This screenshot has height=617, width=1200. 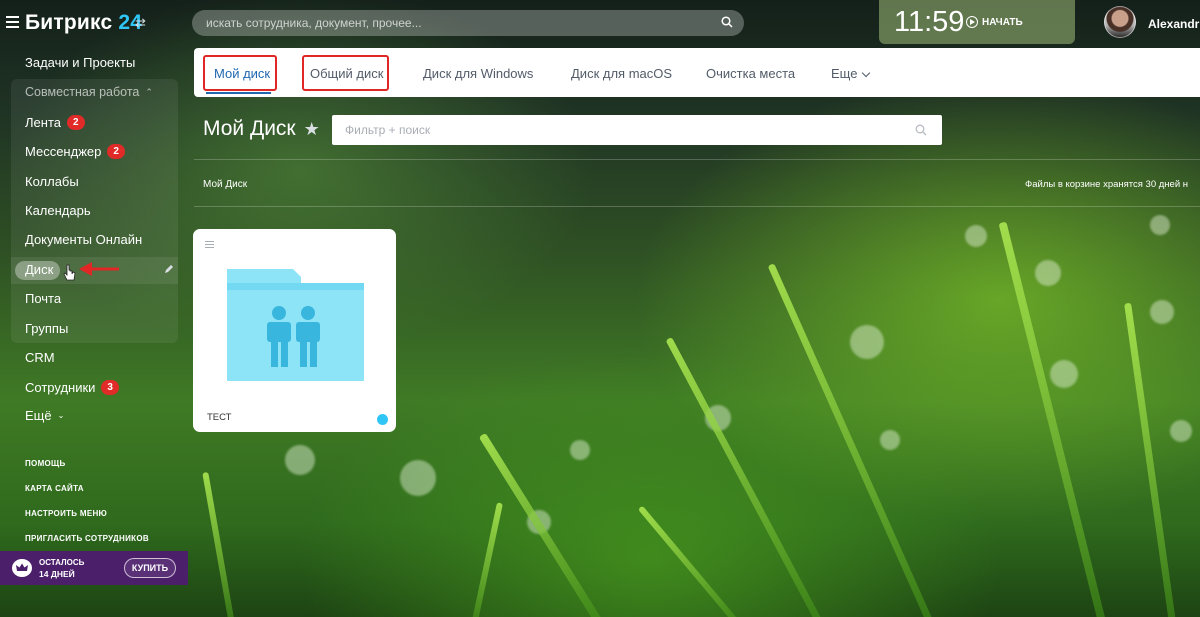 I want to click on help-link: ПОМОЩЬ, so click(x=45, y=463).